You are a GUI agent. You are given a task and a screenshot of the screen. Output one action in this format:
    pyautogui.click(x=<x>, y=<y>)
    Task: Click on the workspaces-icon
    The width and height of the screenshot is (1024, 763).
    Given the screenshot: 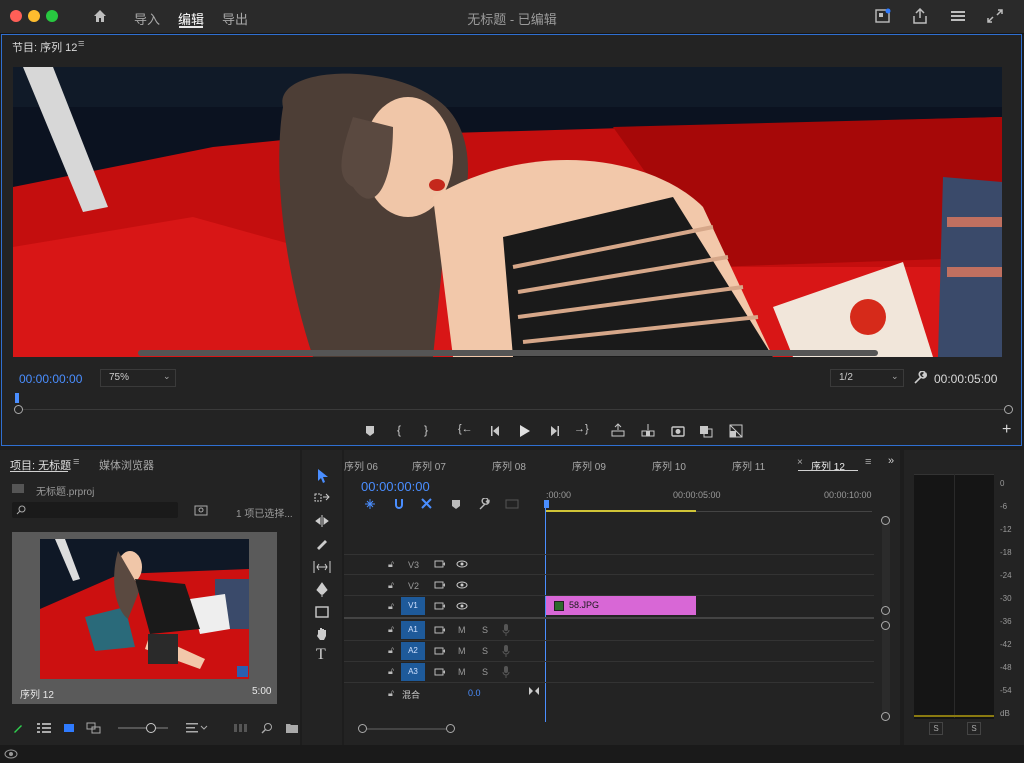 What is the action you would take?
    pyautogui.click(x=958, y=16)
    